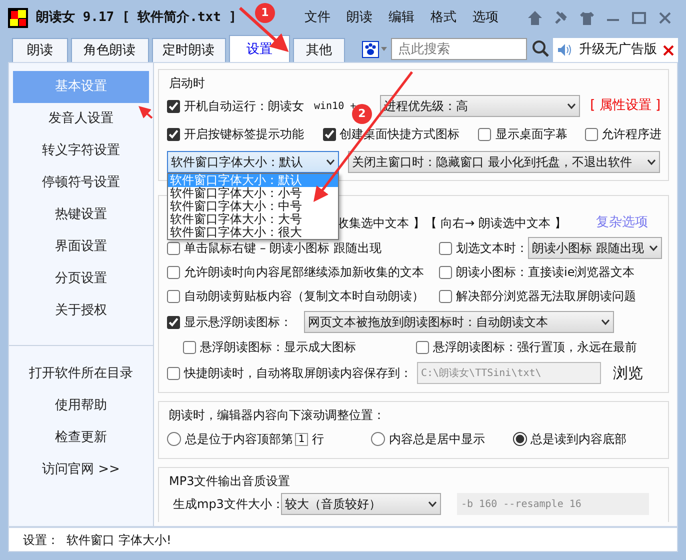 This screenshot has height=560, width=686. I want to click on search-field: 点此搜索, so click(459, 49).